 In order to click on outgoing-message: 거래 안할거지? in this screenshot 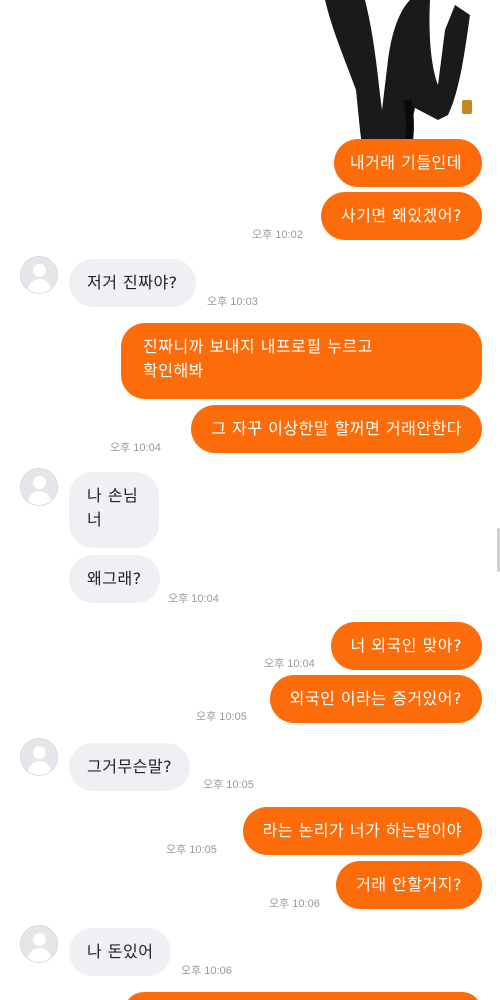, I will do `click(409, 885)`.